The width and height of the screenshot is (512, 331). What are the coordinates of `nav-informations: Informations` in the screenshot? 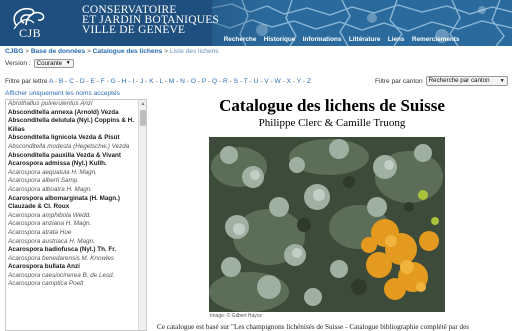 It's located at (322, 40).